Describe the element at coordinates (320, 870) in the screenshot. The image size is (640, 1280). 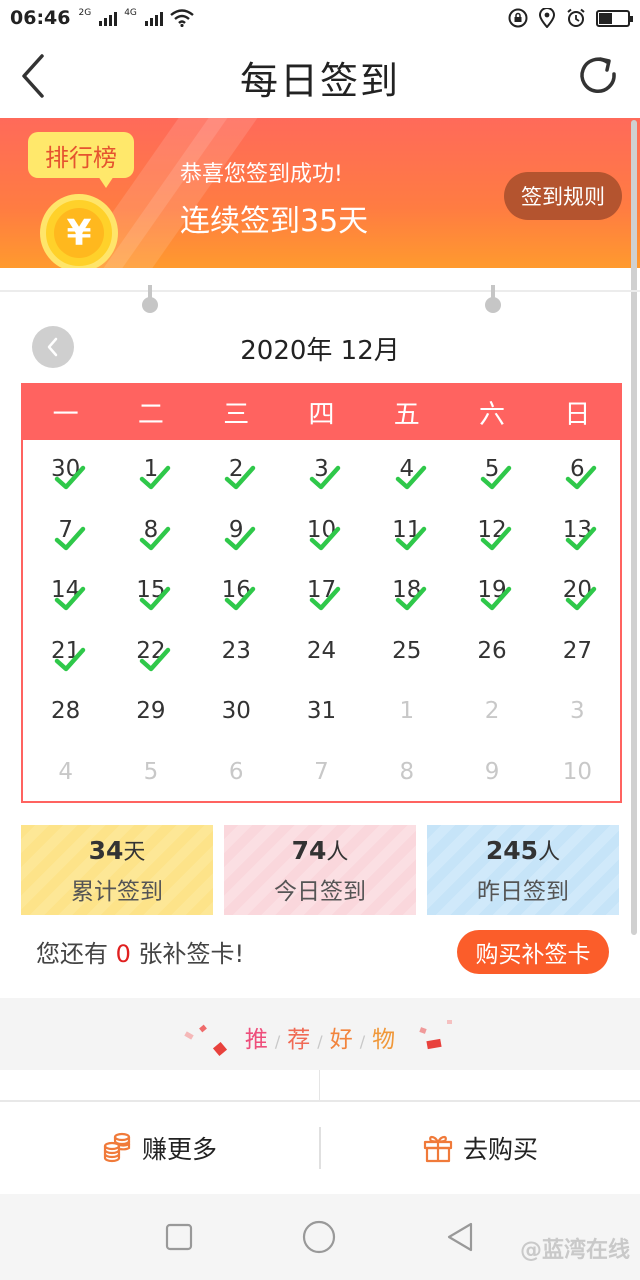
I see `today-checkin-card: 74人 今日签到` at that location.